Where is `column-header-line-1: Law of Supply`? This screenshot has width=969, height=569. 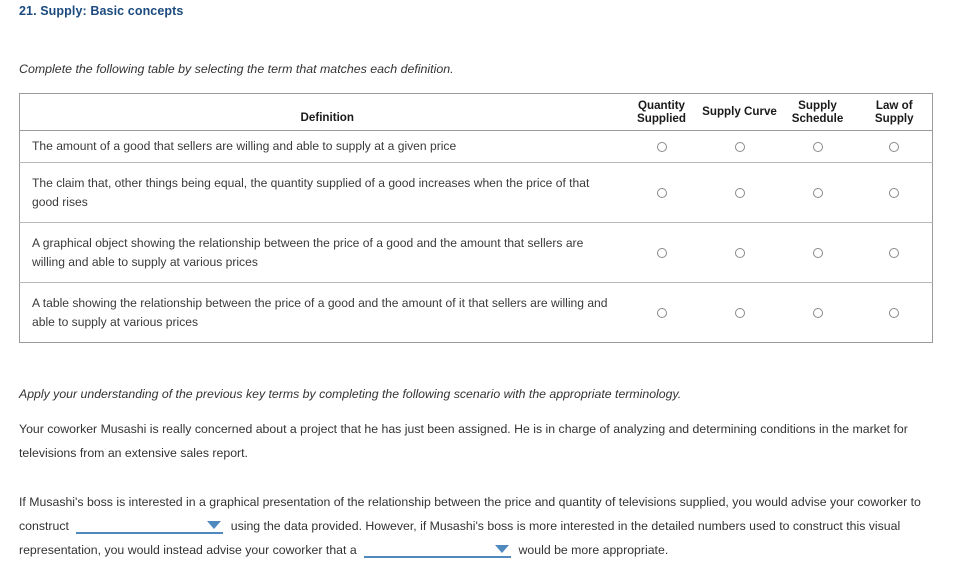 column-header-line-1: Law of Supply is located at coordinates (894, 112).